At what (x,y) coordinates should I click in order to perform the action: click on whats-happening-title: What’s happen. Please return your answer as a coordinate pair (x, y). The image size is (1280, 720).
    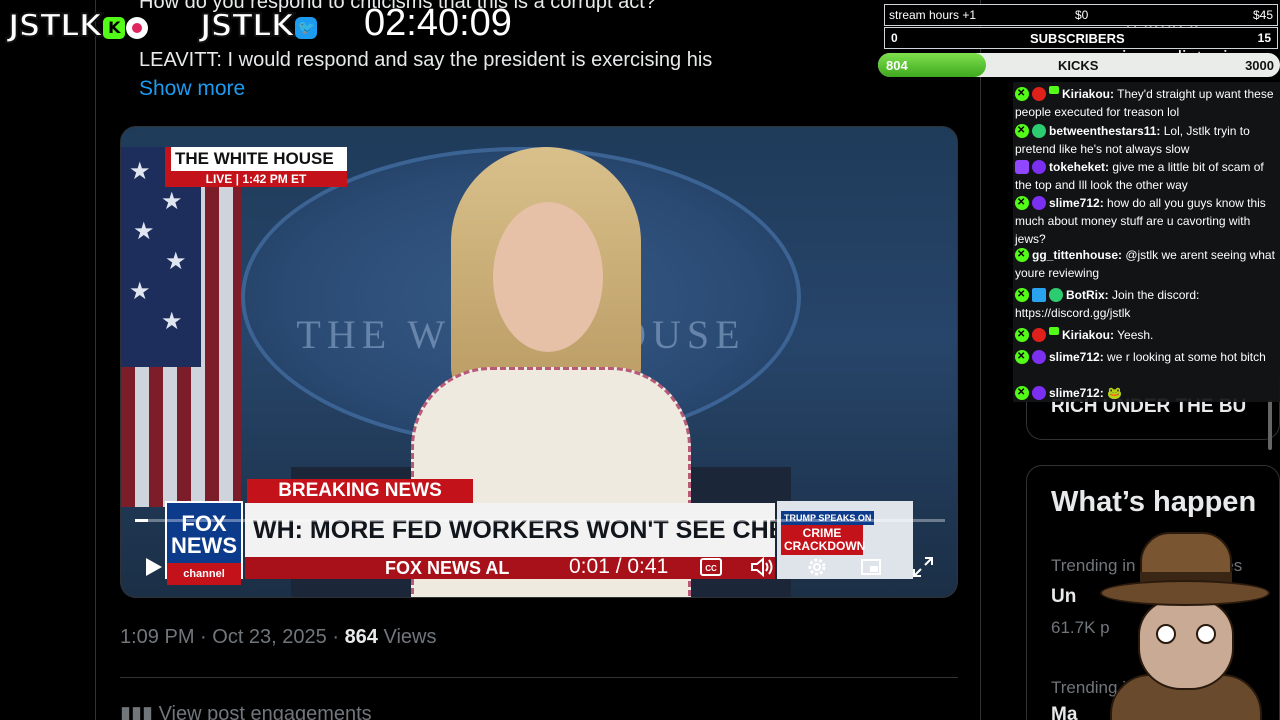
    Looking at the image, I should click on (1154, 502).